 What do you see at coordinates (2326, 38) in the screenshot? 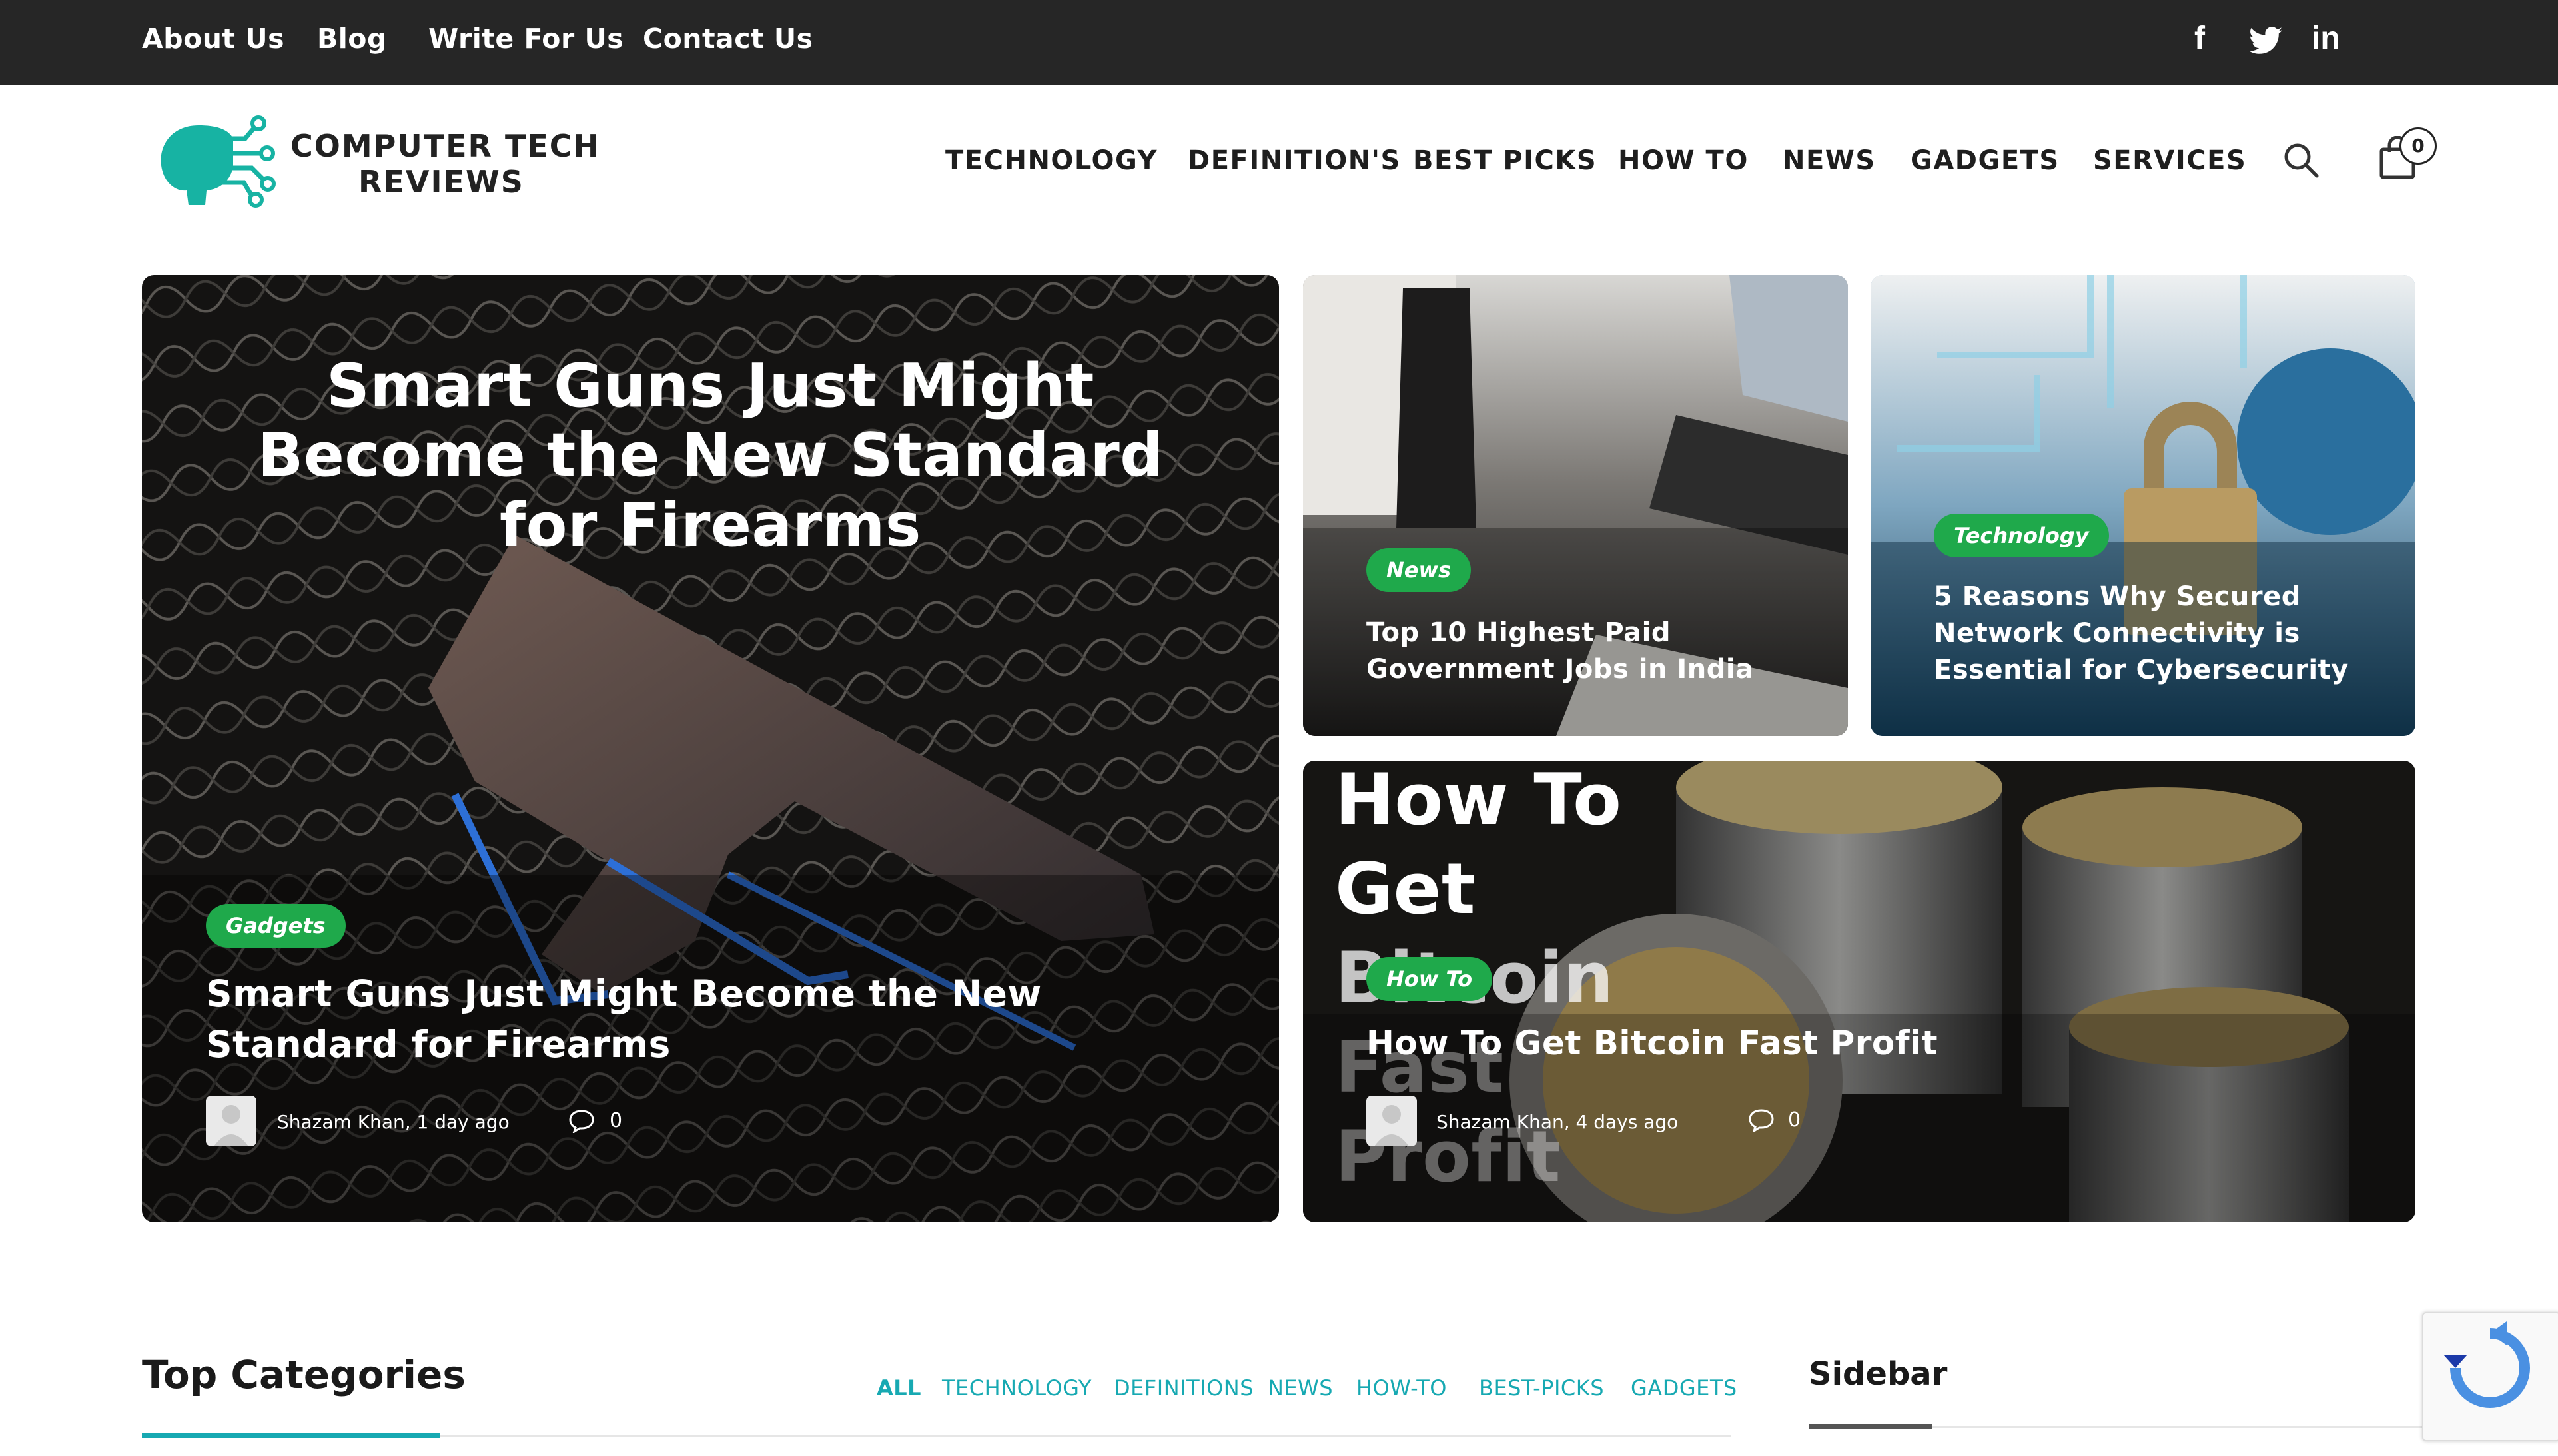
I see `linkedin-icon: in` at bounding box center [2326, 38].